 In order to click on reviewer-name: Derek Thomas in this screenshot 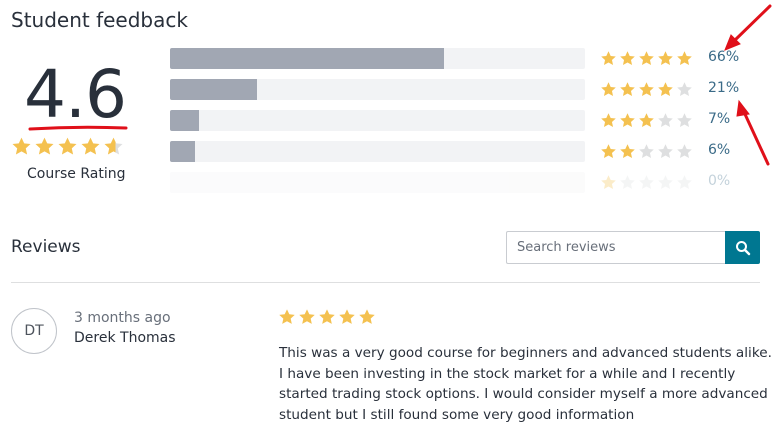, I will do `click(125, 338)`.